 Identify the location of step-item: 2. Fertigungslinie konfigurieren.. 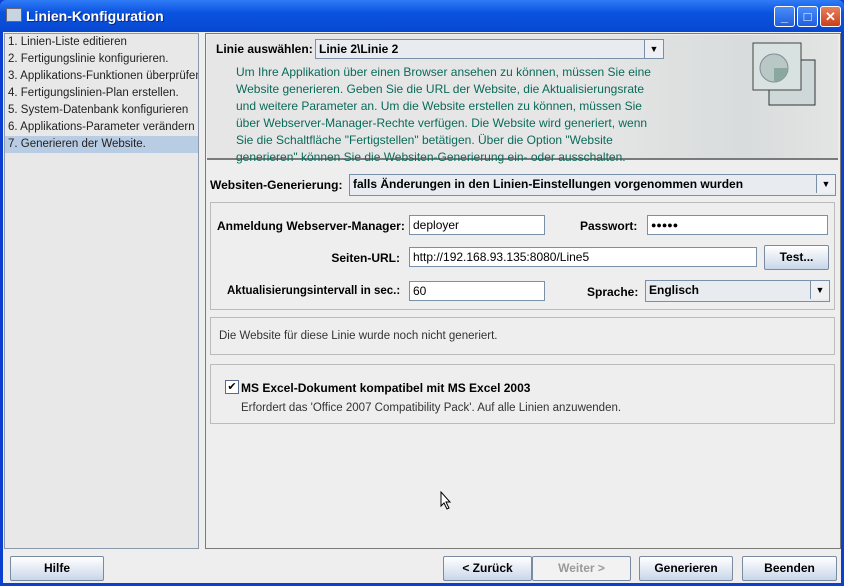
(101, 59).